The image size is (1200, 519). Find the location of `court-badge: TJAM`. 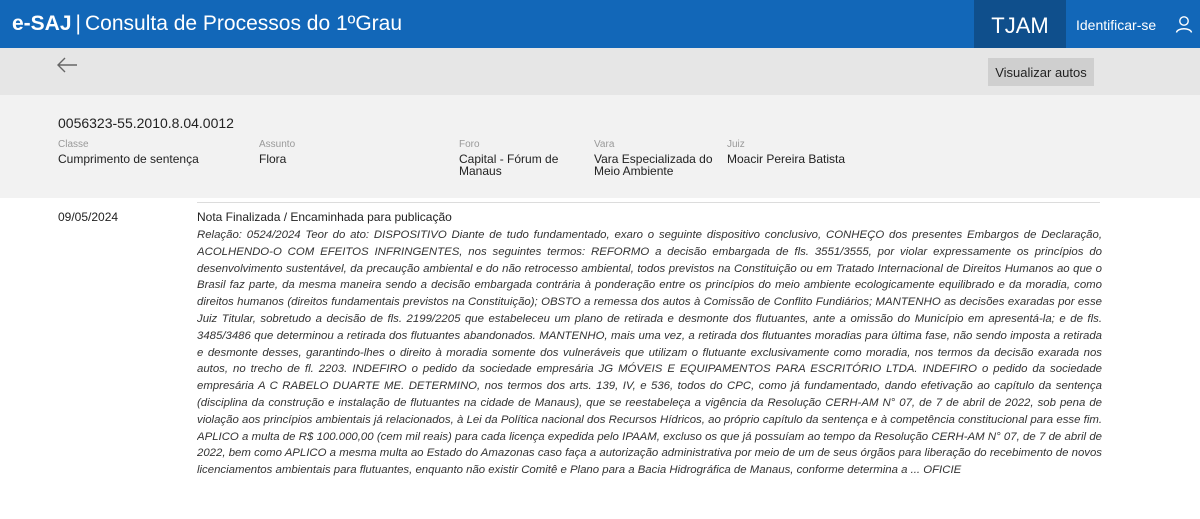

court-badge: TJAM is located at coordinates (1020, 24).